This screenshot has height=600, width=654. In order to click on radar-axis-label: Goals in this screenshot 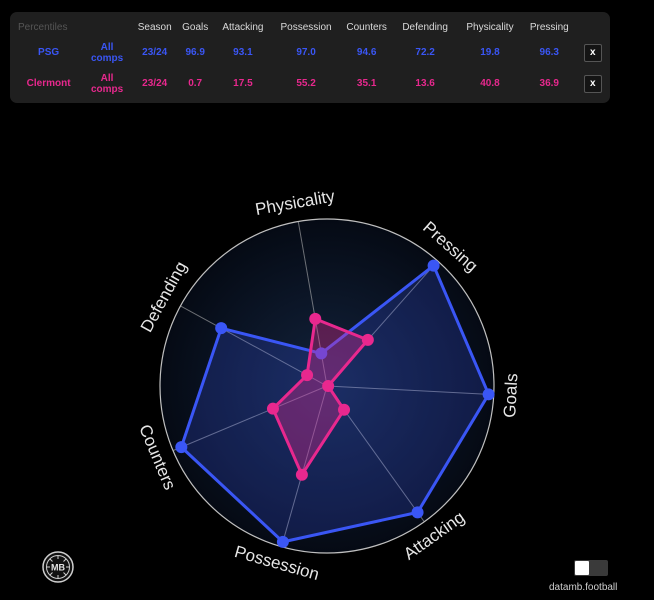, I will do `click(510, 395)`.